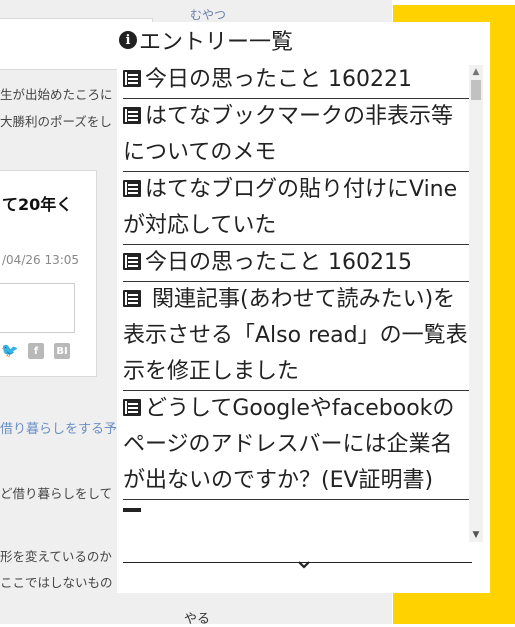 The height and width of the screenshot is (627, 515). Describe the element at coordinates (297, 506) in the screenshot. I see `entry-item-partial` at that location.